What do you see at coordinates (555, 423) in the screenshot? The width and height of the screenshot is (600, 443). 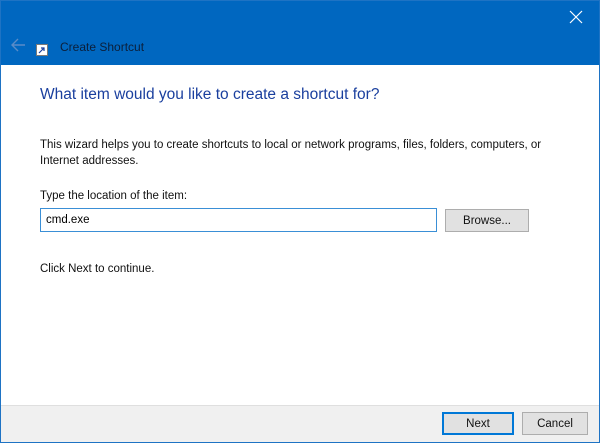 I see `cancel-button: Cancel` at bounding box center [555, 423].